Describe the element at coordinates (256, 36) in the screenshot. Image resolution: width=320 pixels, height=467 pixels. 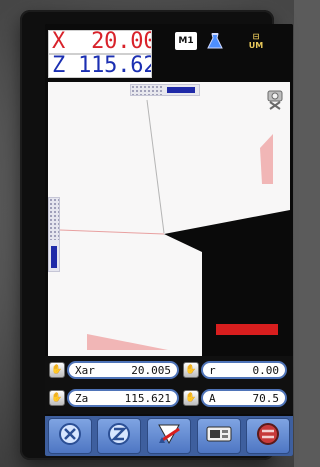
I see `unit-badge-ruler-icon: ⊟` at that location.